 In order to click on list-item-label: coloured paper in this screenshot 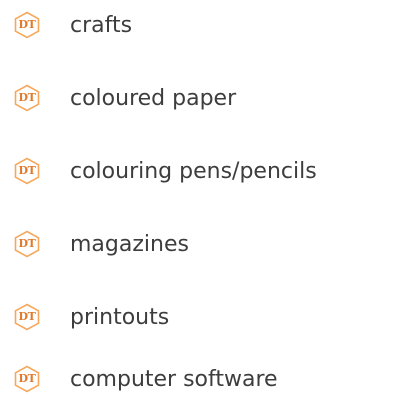, I will do `click(153, 98)`.